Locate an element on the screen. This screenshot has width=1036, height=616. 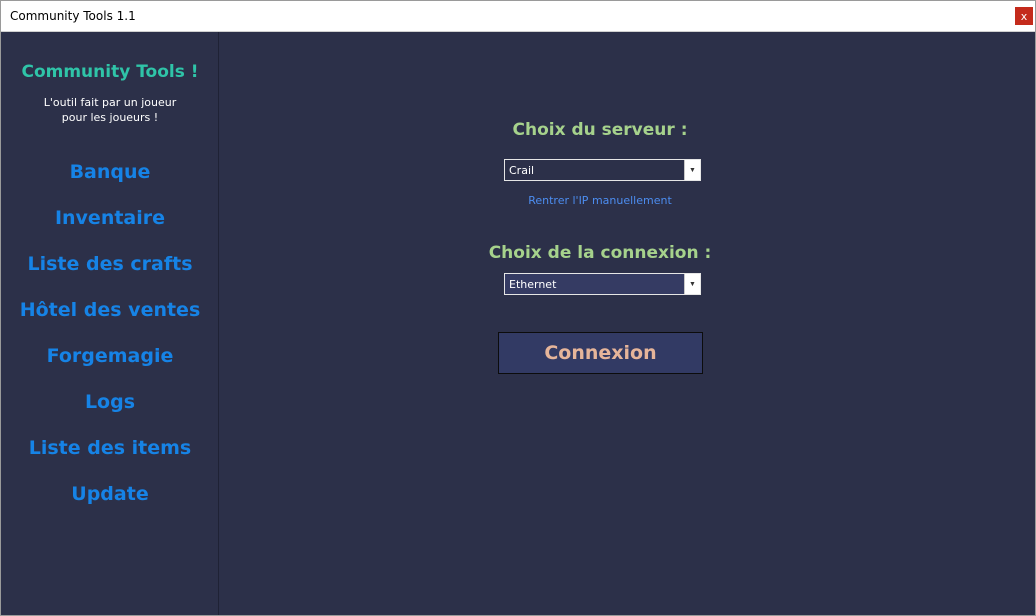
subtitle-line-2: pour les joueurs ! is located at coordinates (110, 117).